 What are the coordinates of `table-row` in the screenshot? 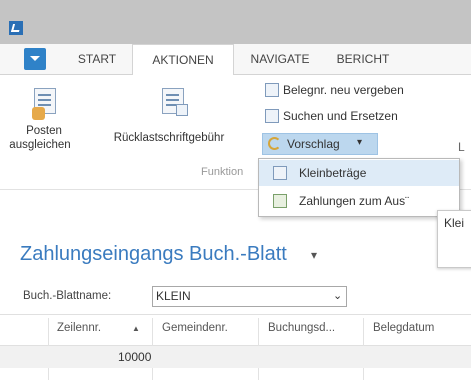 It's located at (235, 357).